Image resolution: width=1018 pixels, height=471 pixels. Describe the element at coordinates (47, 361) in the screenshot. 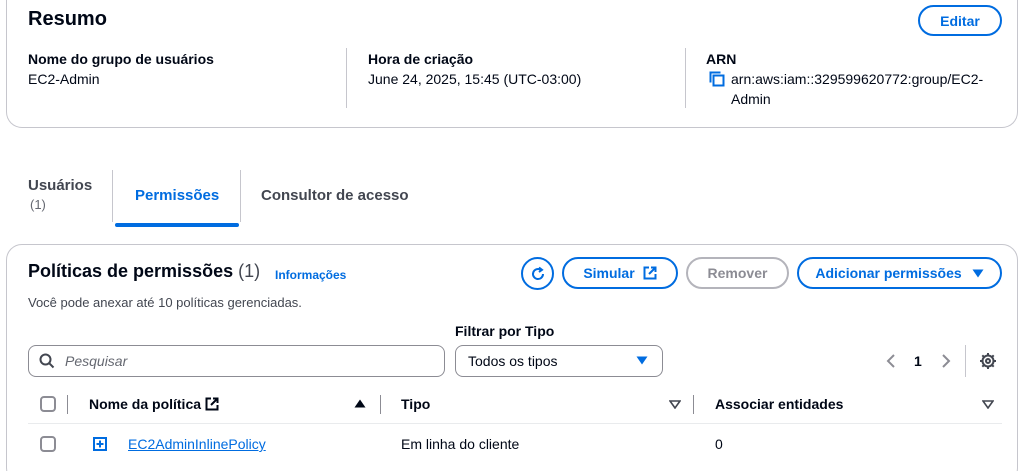

I see `search-icon` at that location.